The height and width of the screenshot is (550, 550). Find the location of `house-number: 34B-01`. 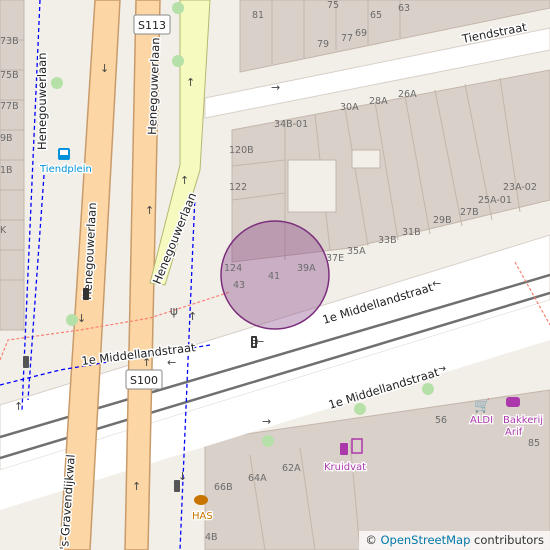

house-number: 34B-01 is located at coordinates (291, 124).